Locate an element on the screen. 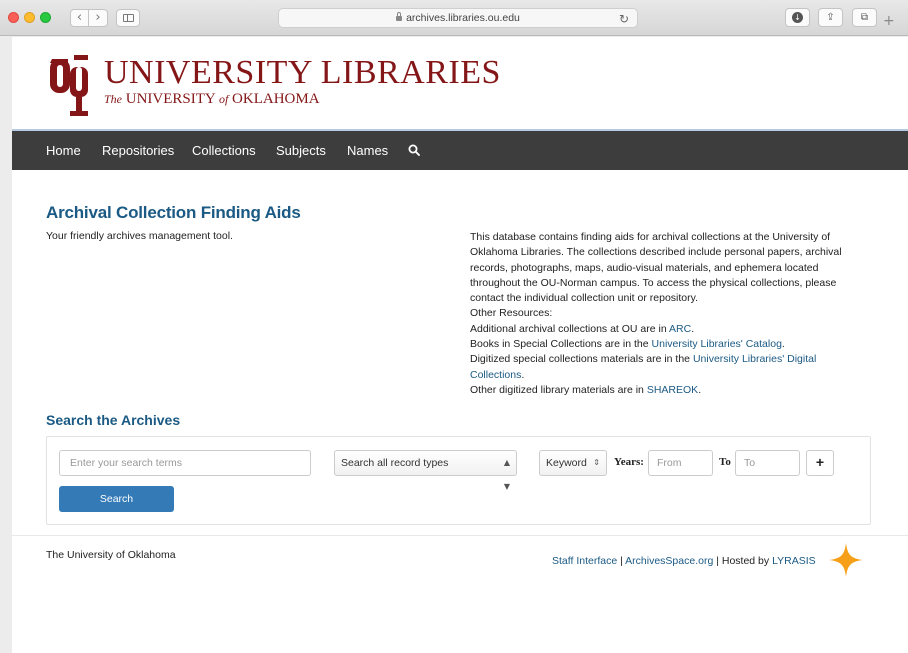 The image size is (908, 653). years-label: Years: is located at coordinates (629, 462).